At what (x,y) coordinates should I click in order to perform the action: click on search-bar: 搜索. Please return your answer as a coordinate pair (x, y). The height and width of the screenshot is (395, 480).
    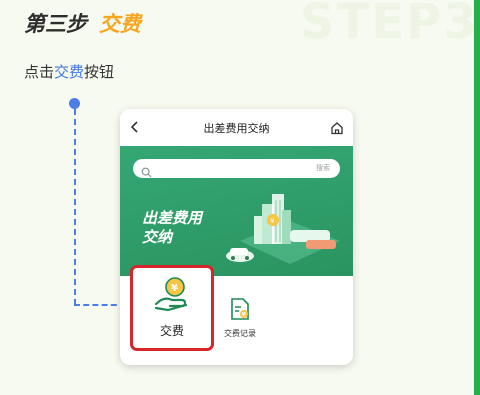
    Looking at the image, I should click on (236, 168).